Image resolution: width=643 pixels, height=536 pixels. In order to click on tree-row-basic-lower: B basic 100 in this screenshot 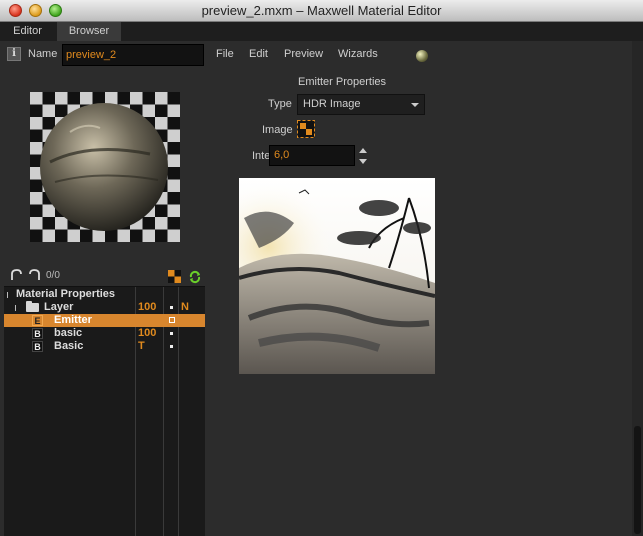, I will do `click(104, 333)`.